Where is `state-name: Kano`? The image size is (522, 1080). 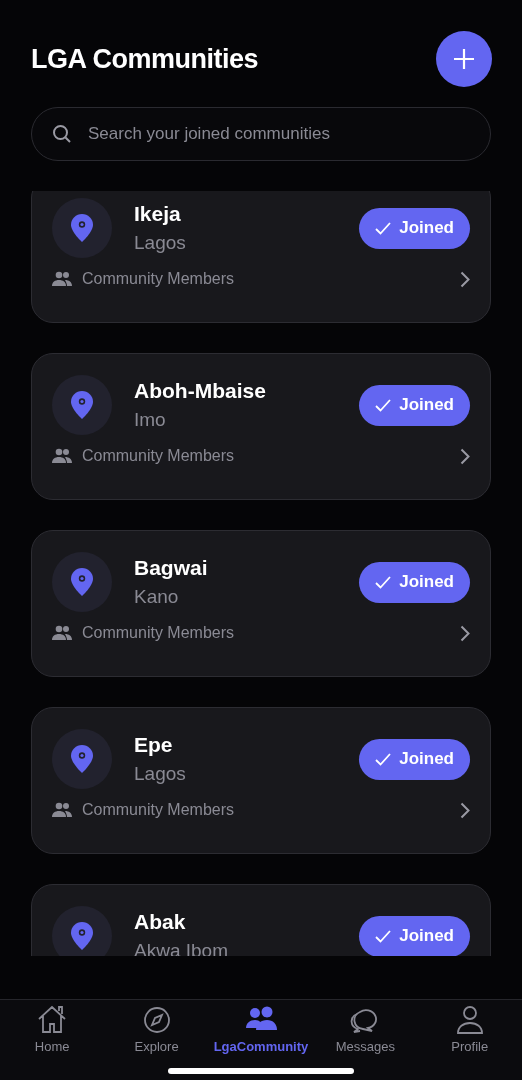 state-name: Kano is located at coordinates (157, 597).